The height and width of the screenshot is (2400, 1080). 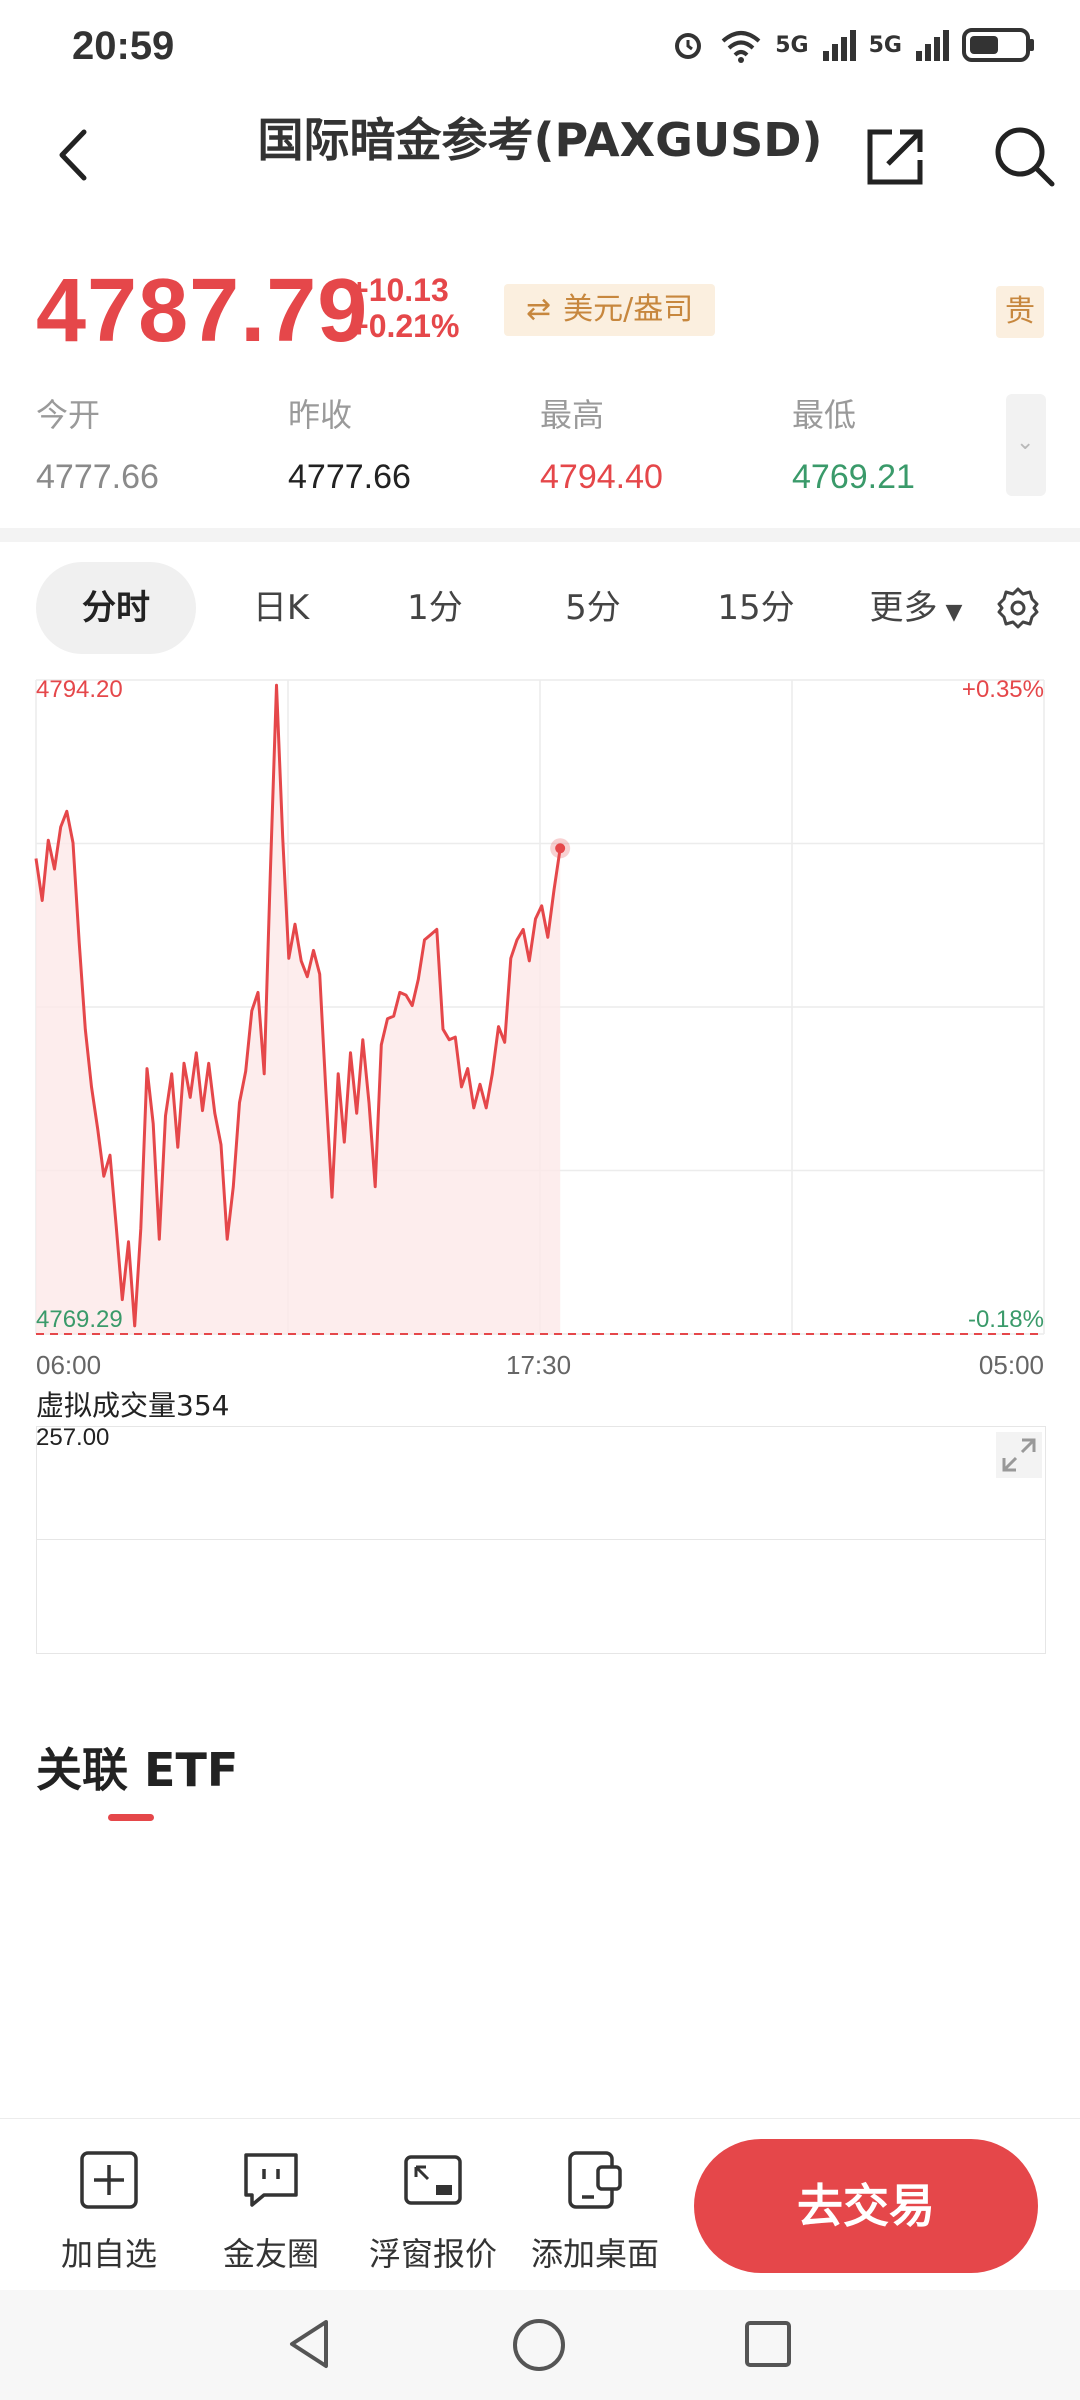 I want to click on chat-bubble-icon, so click(x=271, y=2180).